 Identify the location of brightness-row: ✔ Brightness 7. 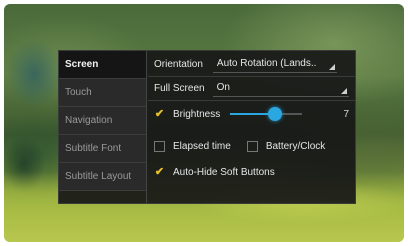
(251, 114).